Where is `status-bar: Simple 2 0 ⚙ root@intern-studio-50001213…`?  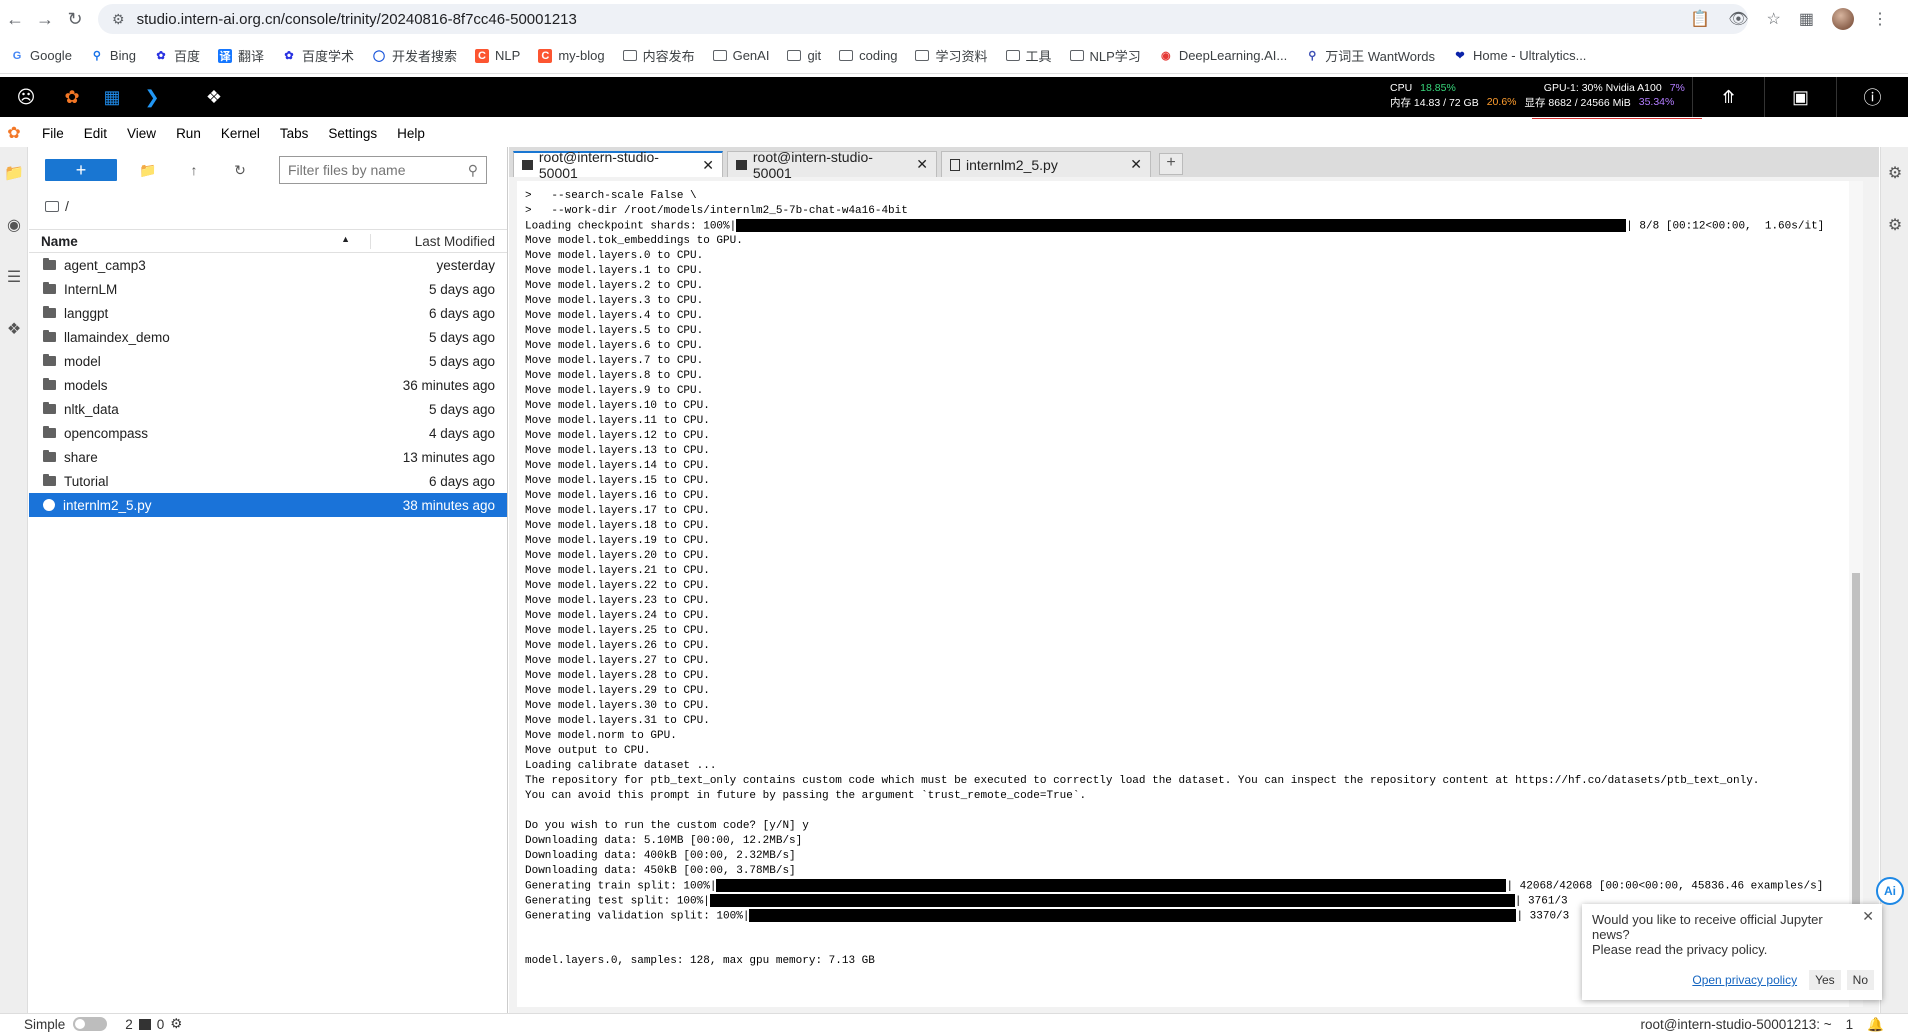
status-bar: Simple 2 0 ⚙ root@intern-studio-50001213… is located at coordinates (954, 1023).